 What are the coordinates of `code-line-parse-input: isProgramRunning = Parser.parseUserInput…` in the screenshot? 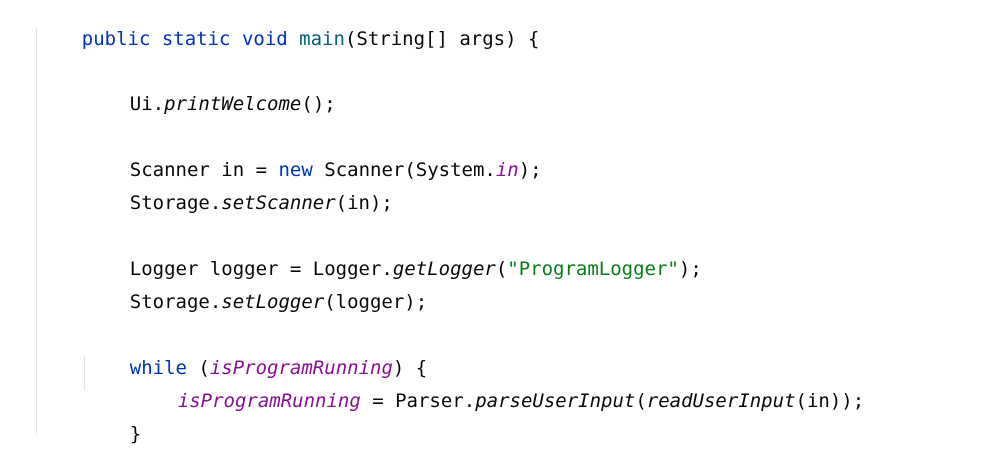 It's located at (498, 385).